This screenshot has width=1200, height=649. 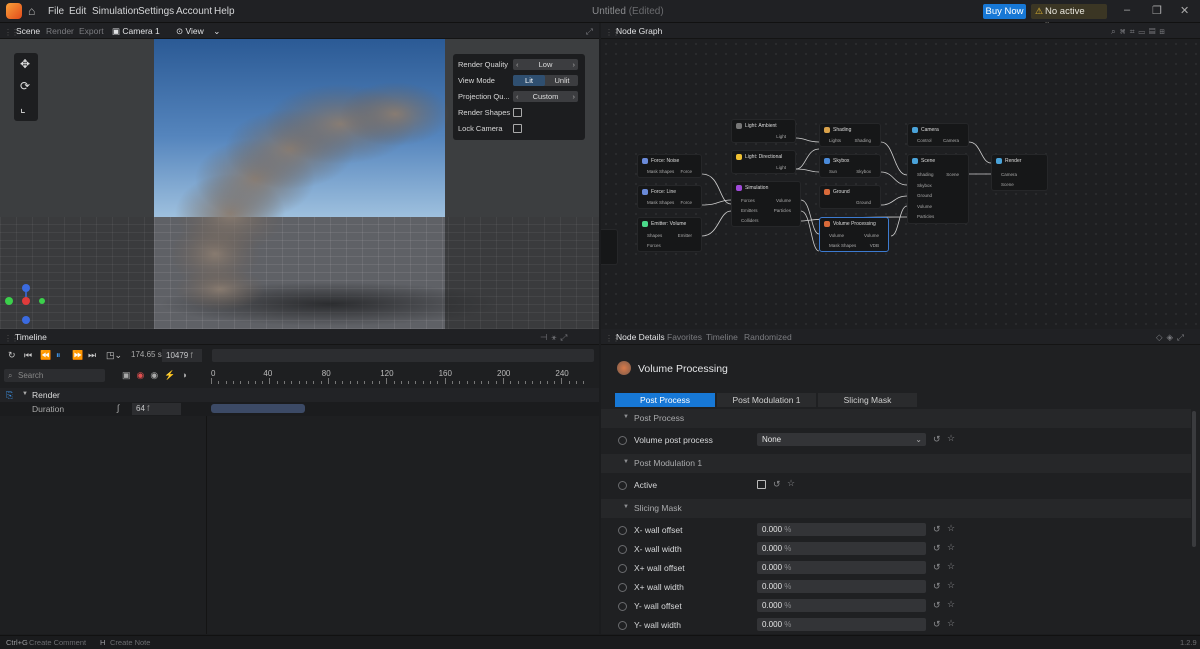 I want to click on tab-timeline: Timeline, so click(x=722, y=337).